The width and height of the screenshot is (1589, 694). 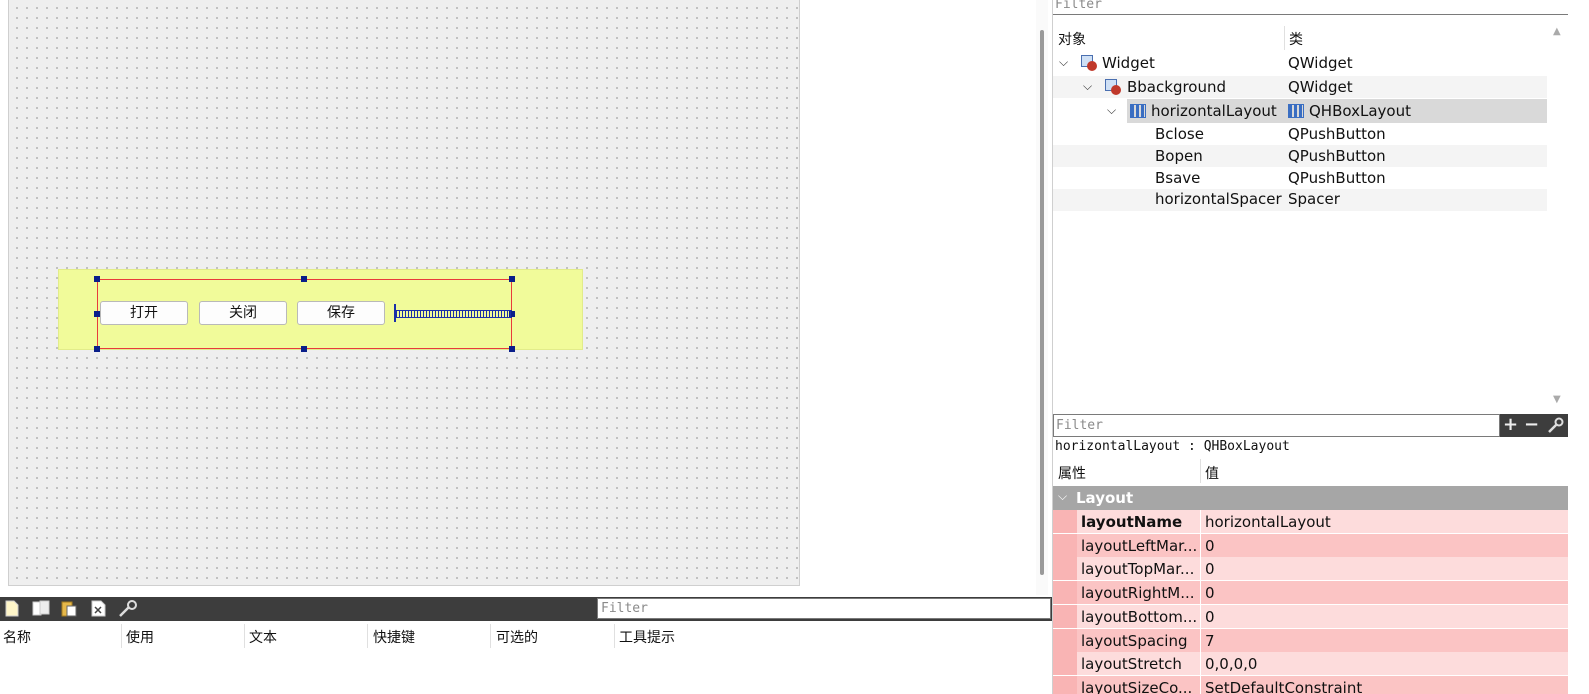 I want to click on tree-item-name: horizontalSpacer, so click(x=1218, y=199).